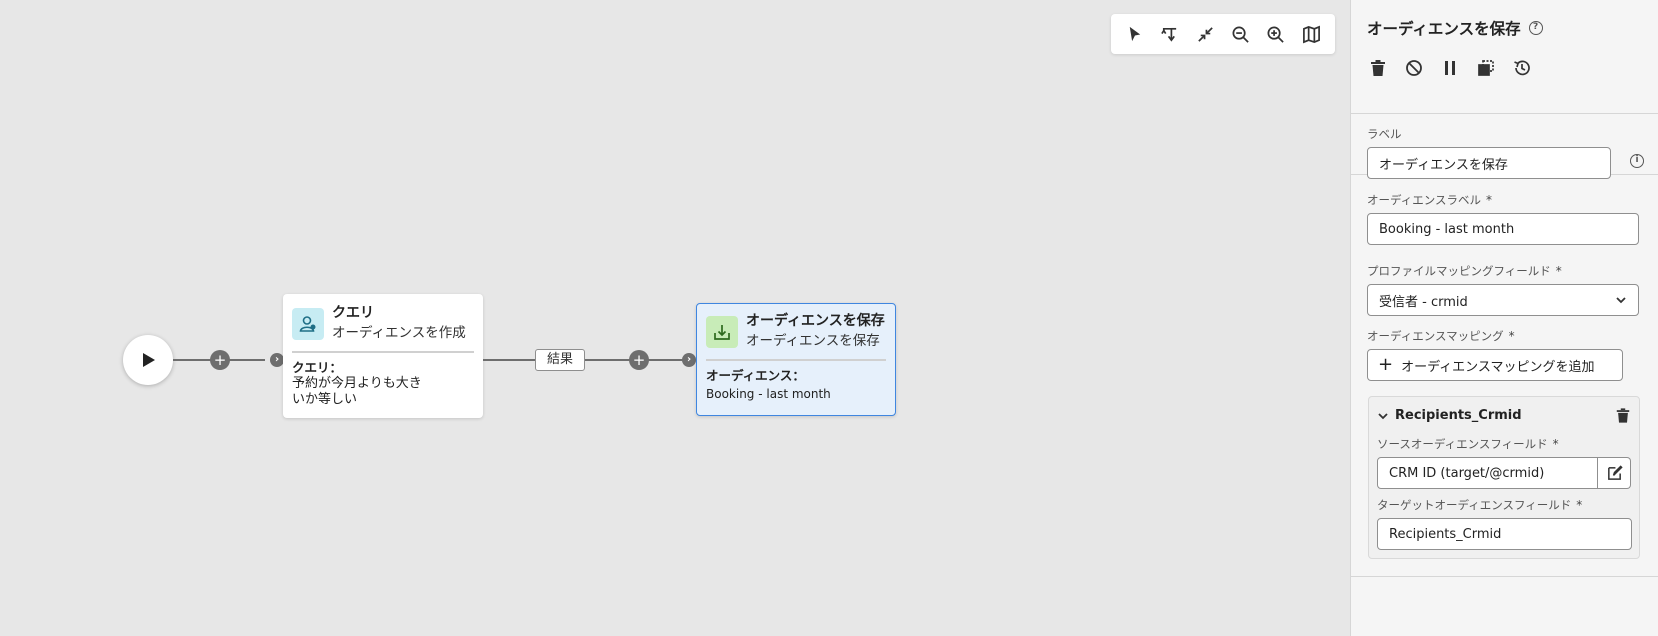  What do you see at coordinates (1486, 68) in the screenshot?
I see `duplicate-icon` at bounding box center [1486, 68].